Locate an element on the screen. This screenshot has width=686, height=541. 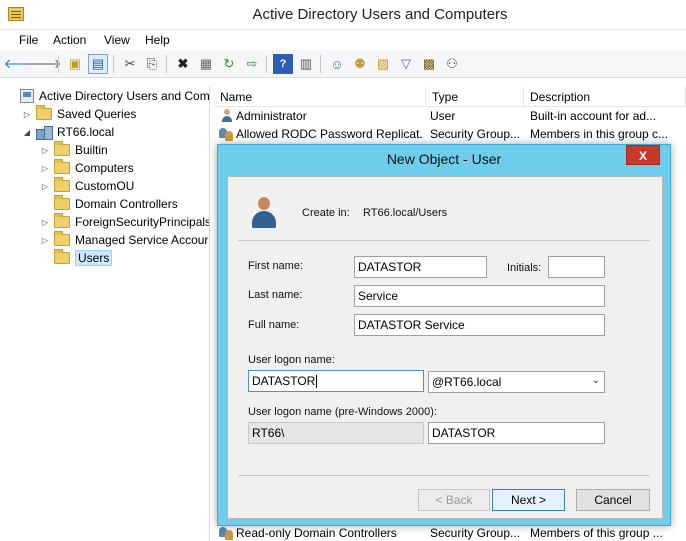
help-icon: ? is located at coordinates (283, 64).